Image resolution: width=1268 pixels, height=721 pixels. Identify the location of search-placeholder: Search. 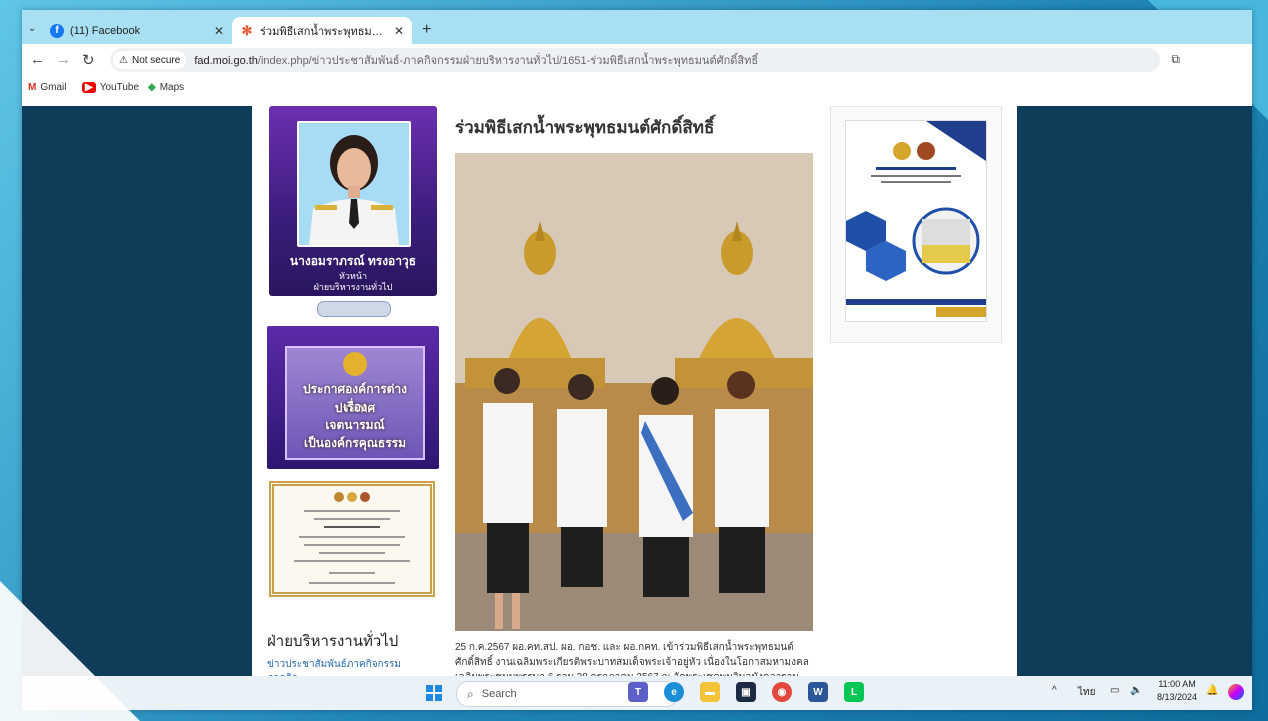
(499, 694).